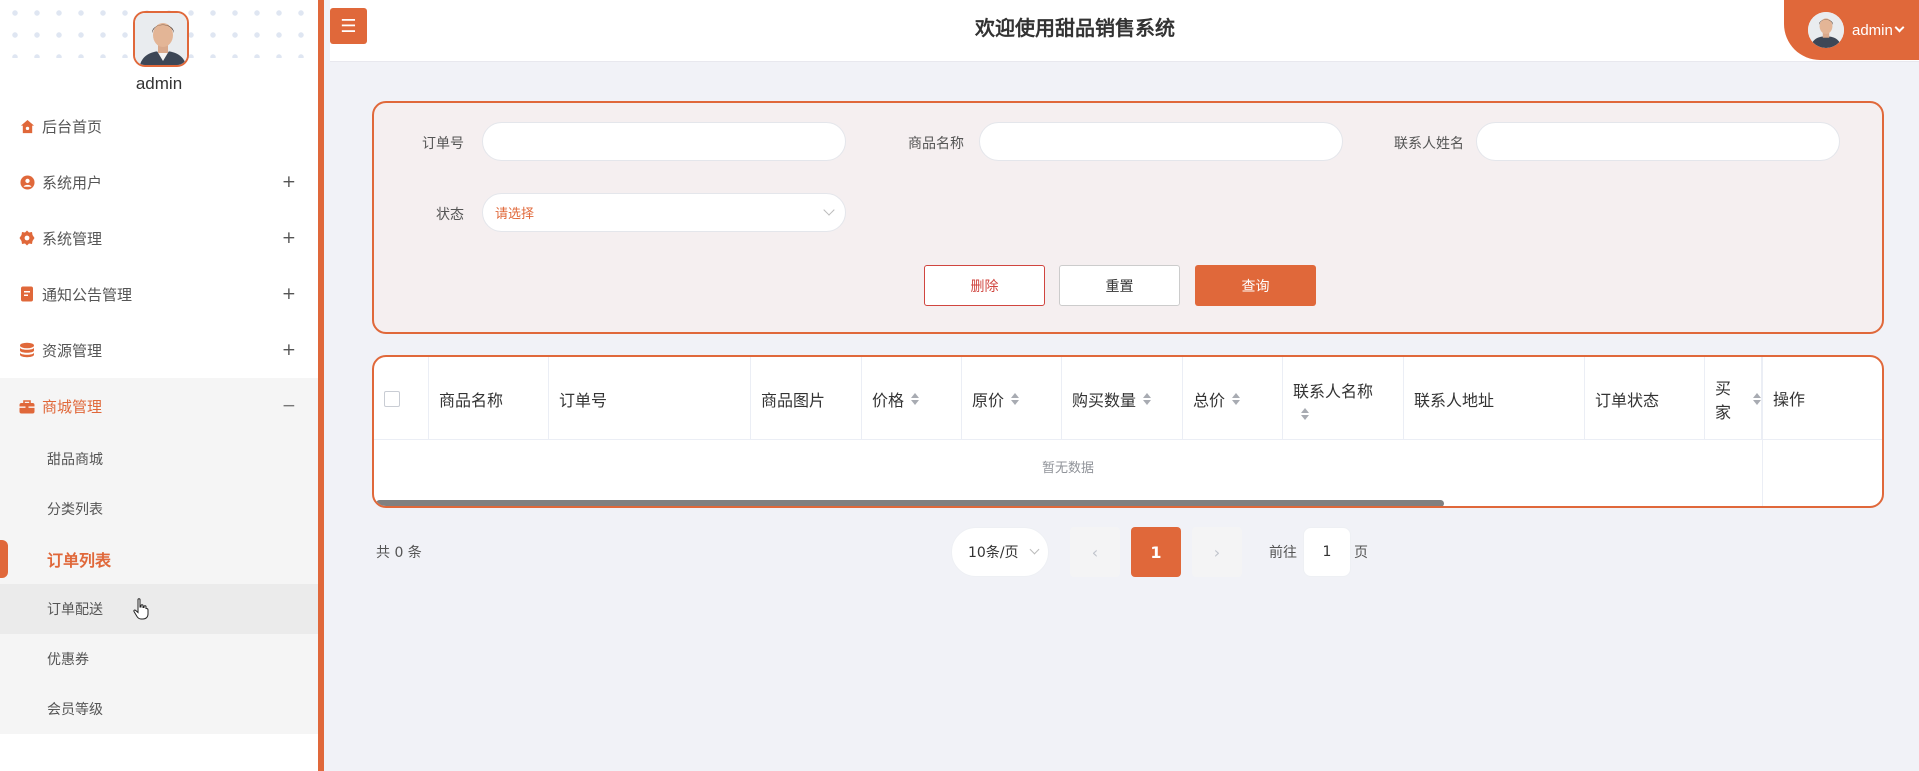  What do you see at coordinates (1255, 285) in the screenshot?
I see `query-button: 查询` at bounding box center [1255, 285].